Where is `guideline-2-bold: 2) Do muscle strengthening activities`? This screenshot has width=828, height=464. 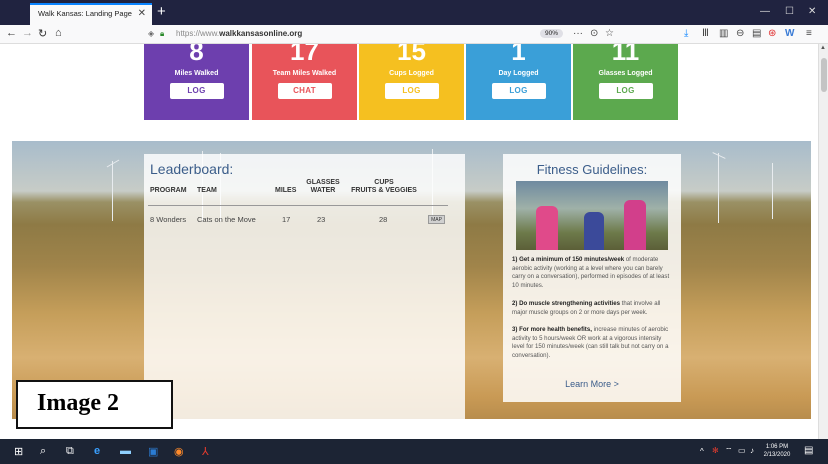
guideline-2-bold: 2) Do muscle strengthening activities is located at coordinates (566, 303).